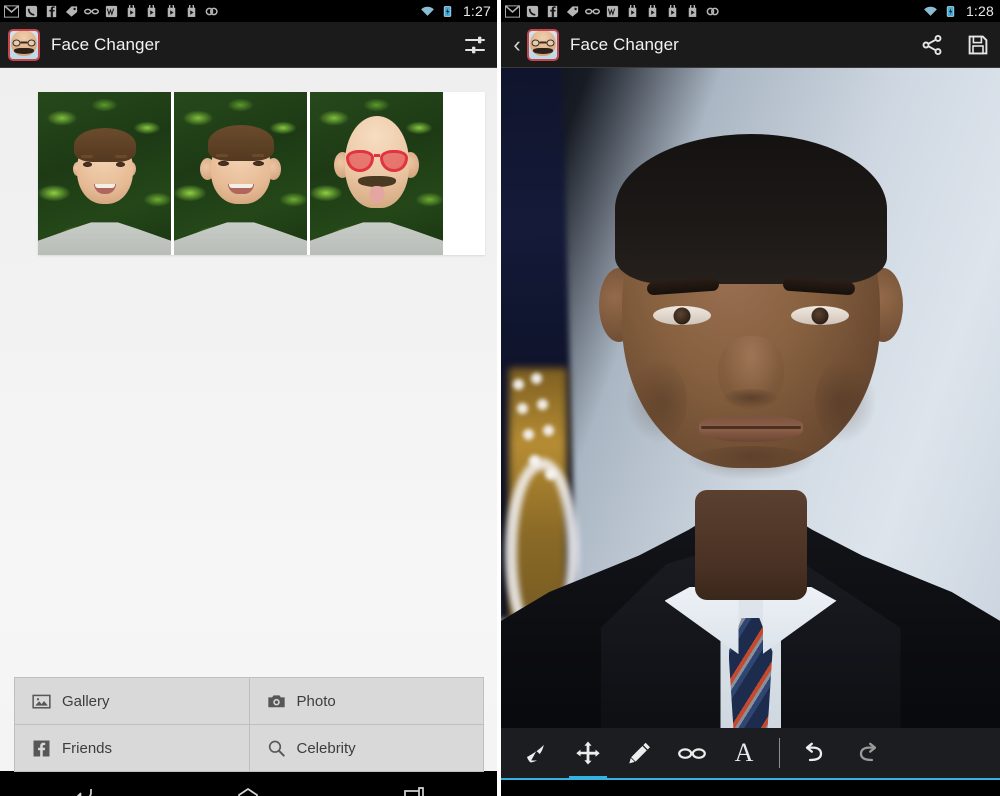 This screenshot has height=796, width=1000. I want to click on status-bar-system-icons: 1:27, so click(455, 11).